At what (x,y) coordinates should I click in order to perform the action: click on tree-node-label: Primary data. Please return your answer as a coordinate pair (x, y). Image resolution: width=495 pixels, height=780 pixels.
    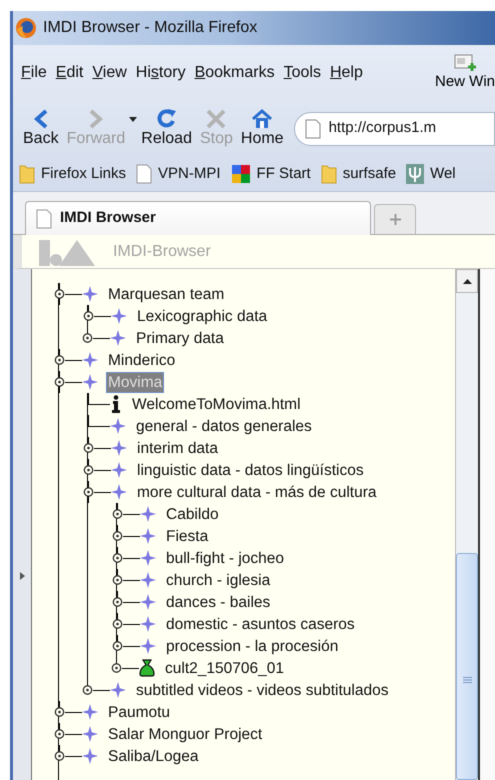
    Looking at the image, I should click on (180, 338).